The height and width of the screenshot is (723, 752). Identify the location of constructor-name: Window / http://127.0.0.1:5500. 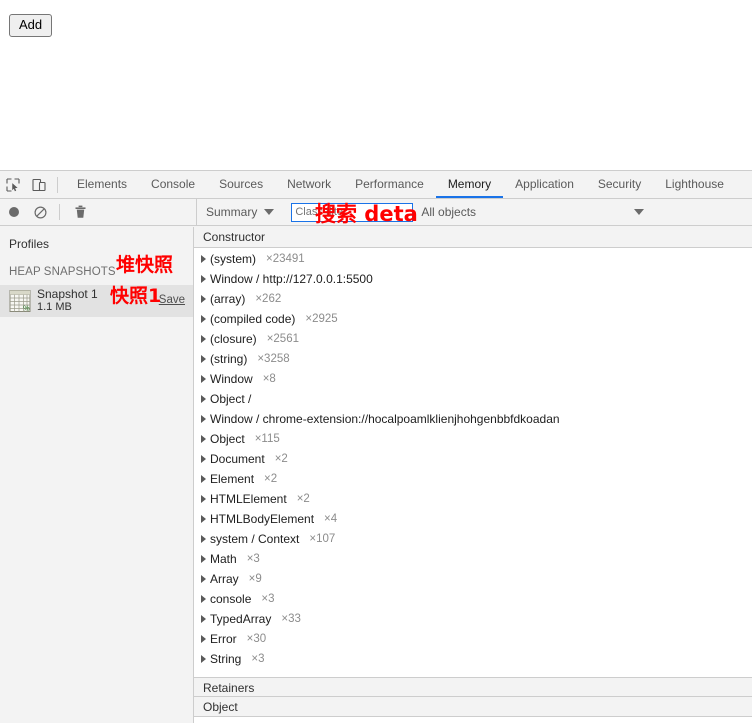
(291, 279).